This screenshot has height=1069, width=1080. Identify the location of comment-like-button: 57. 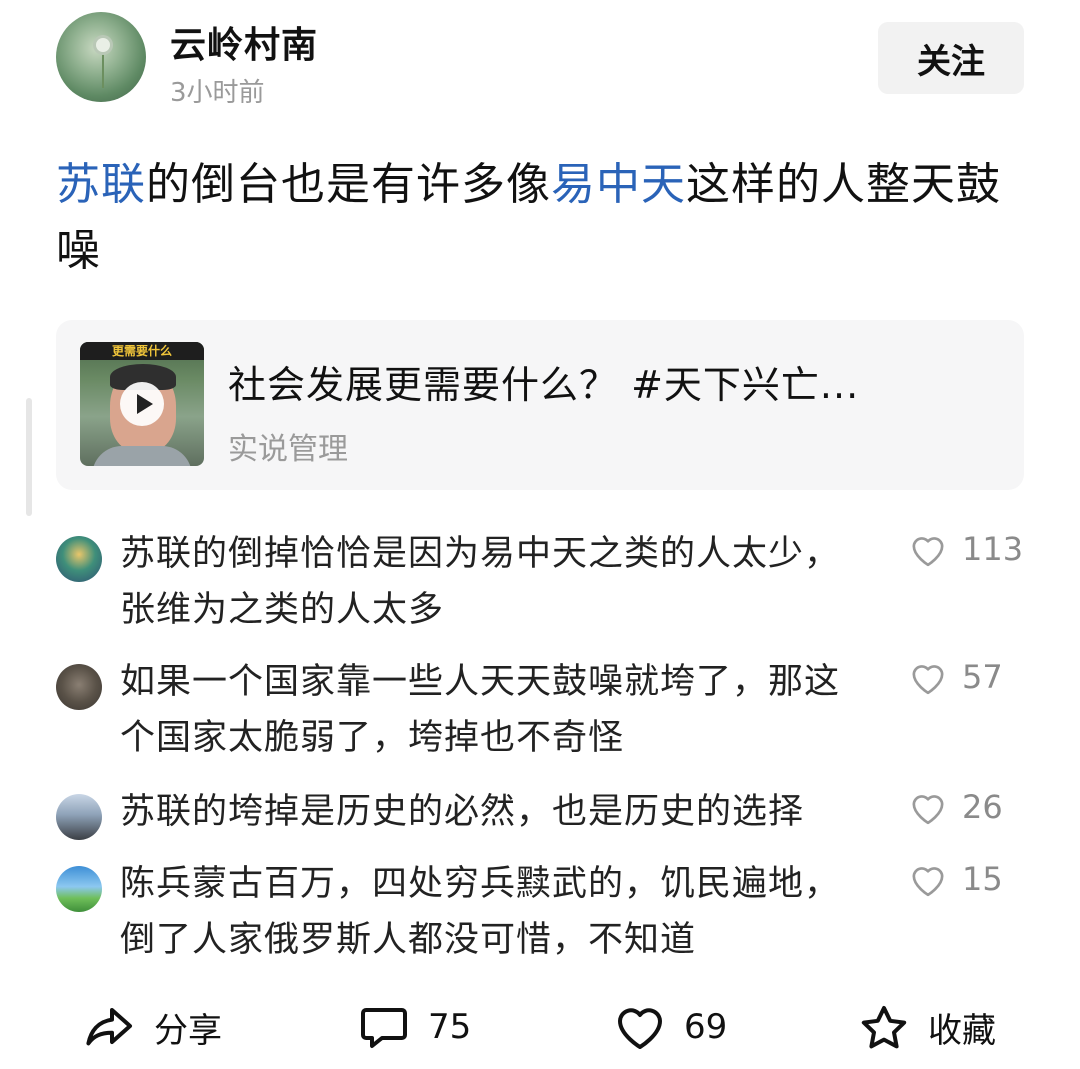
(955, 677).